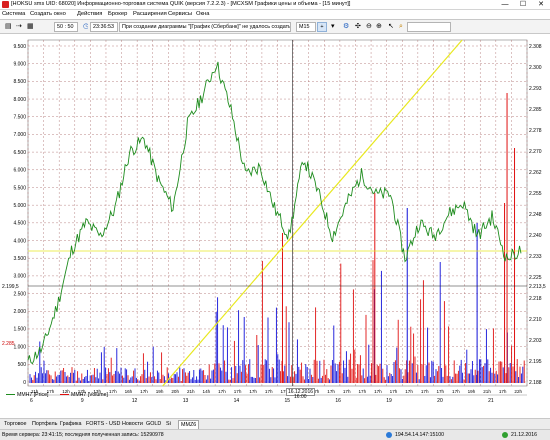 The height and width of the screenshot is (440, 550). I want to click on tab-gold: GOLD, so click(153, 424).